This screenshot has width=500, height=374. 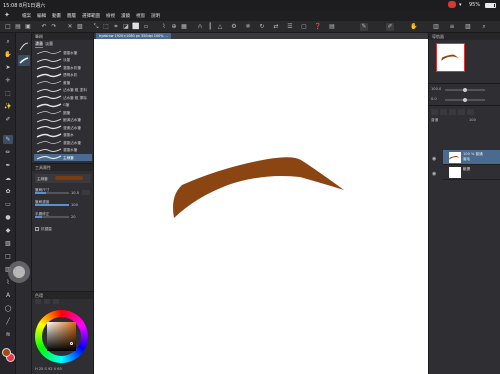 What do you see at coordinates (116, 27) in the screenshot?
I see `crop-icon: ⌗` at bounding box center [116, 27].